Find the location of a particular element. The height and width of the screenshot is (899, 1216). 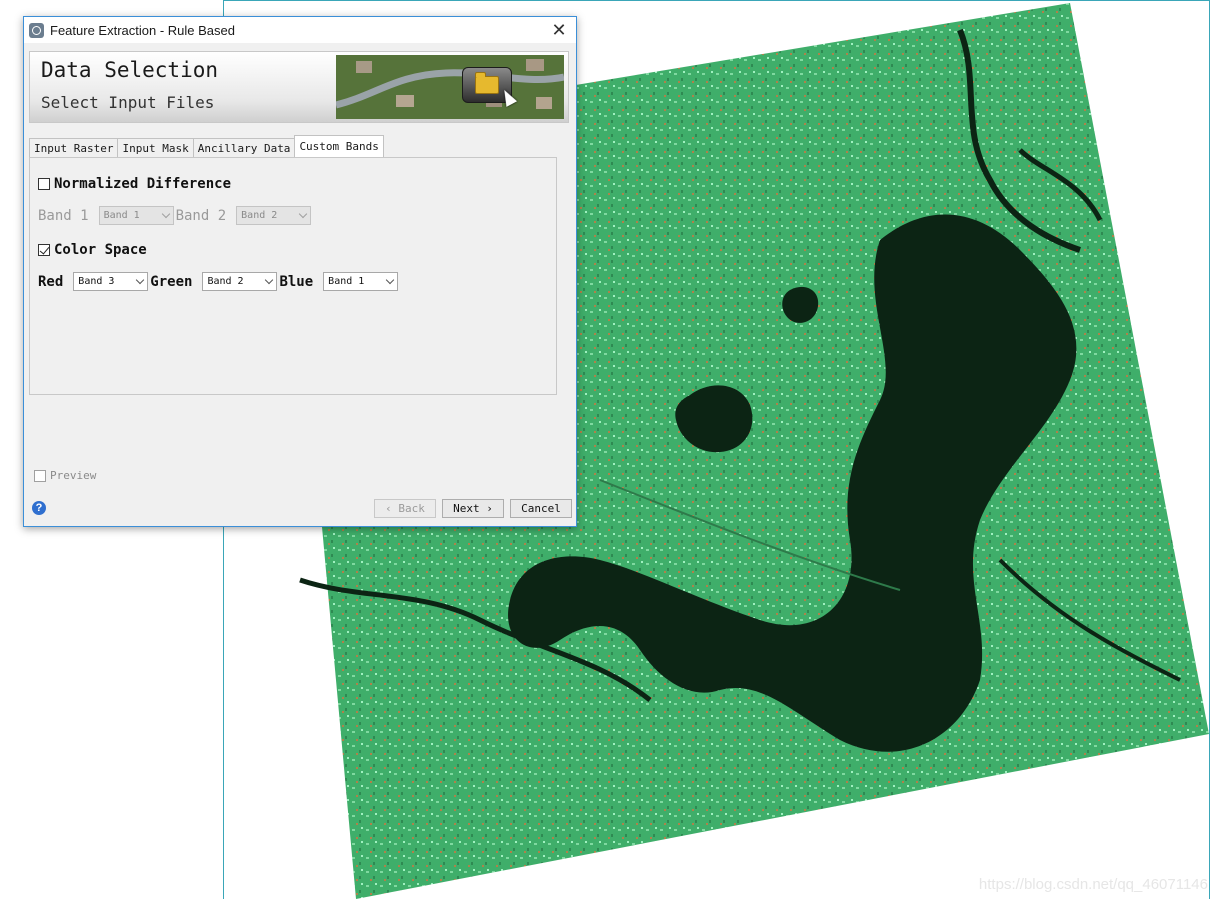

close-button: ✕ is located at coordinates (559, 30).